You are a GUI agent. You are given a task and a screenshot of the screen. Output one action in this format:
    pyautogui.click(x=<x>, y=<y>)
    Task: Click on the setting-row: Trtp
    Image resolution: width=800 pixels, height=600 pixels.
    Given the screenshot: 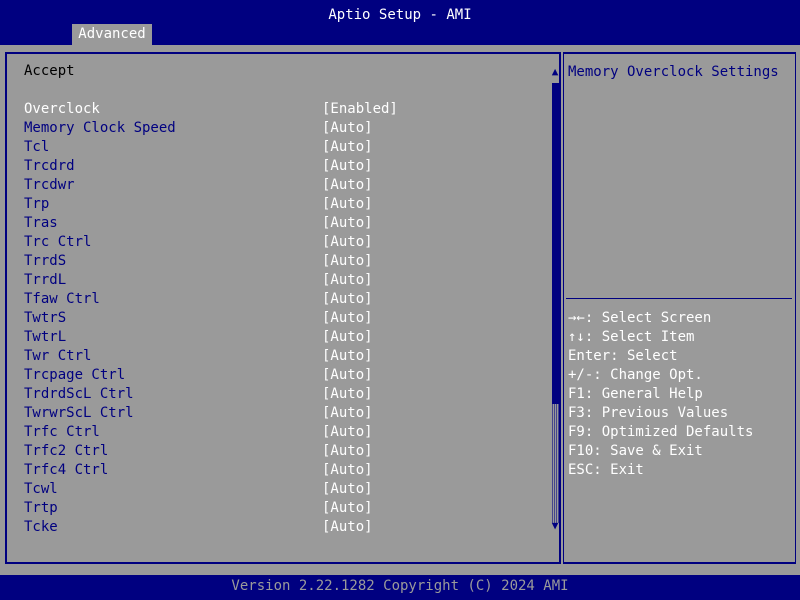 What is the action you would take?
    pyautogui.click(x=41, y=508)
    